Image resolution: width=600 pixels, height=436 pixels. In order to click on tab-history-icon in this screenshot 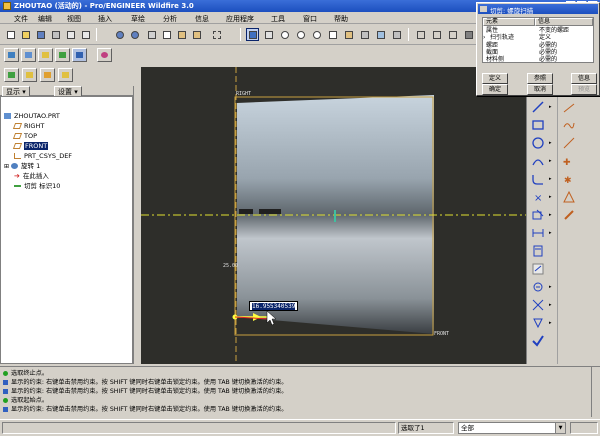, I will do `click(65, 75)`.